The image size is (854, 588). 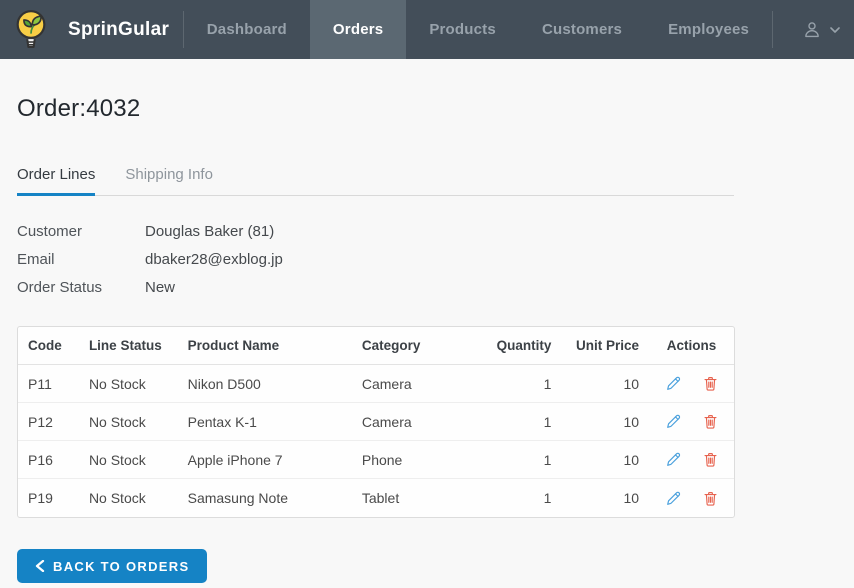 I want to click on col-header-actions: Actions, so click(x=691, y=346).